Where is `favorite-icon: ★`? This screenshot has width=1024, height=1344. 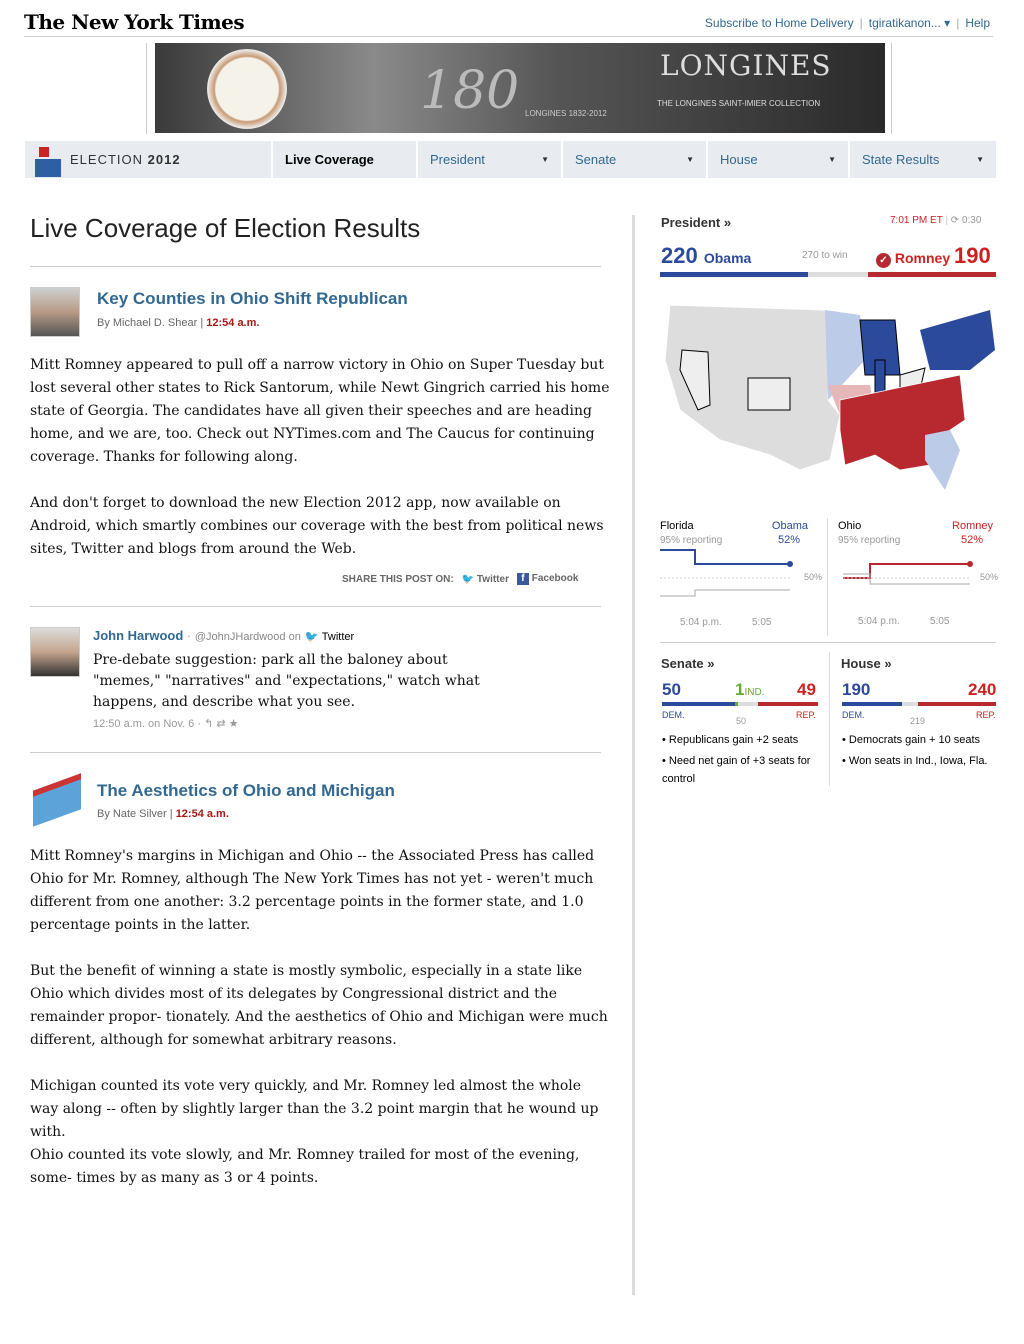 favorite-icon: ★ is located at coordinates (234, 724).